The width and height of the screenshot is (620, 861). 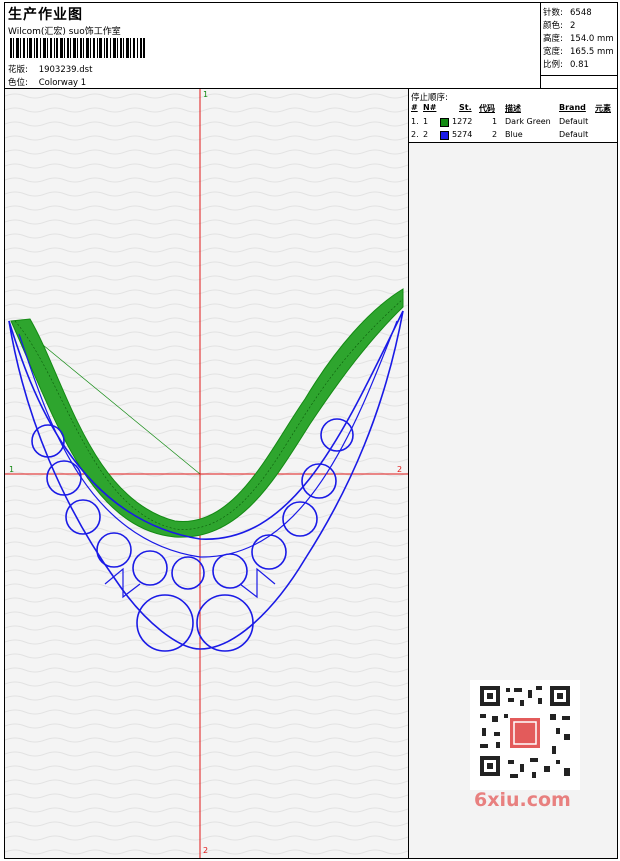 What do you see at coordinates (566, 65) in the screenshot?
I see `stat-scale: 比例: 0.81` at bounding box center [566, 65].